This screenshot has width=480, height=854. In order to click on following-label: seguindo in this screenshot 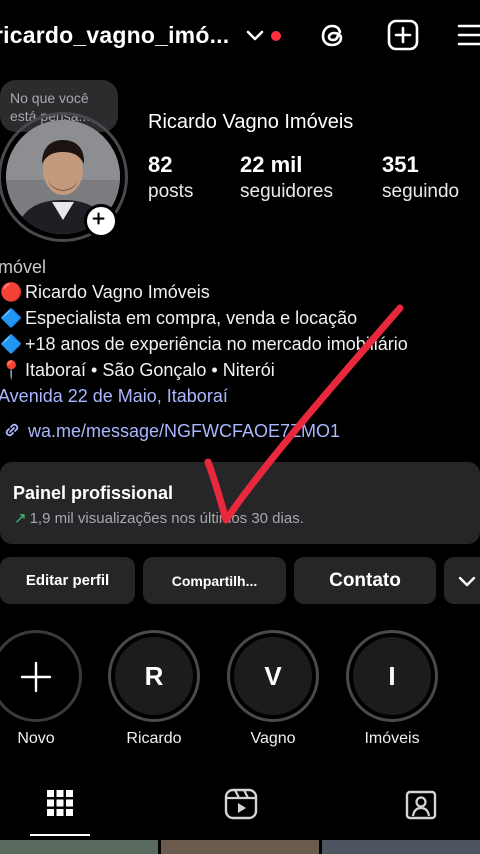, I will do `click(420, 192)`.